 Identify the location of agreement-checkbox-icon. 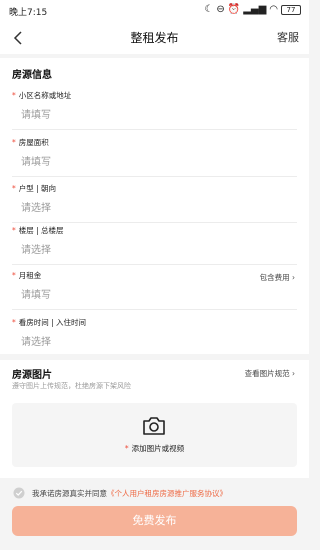
(19, 493).